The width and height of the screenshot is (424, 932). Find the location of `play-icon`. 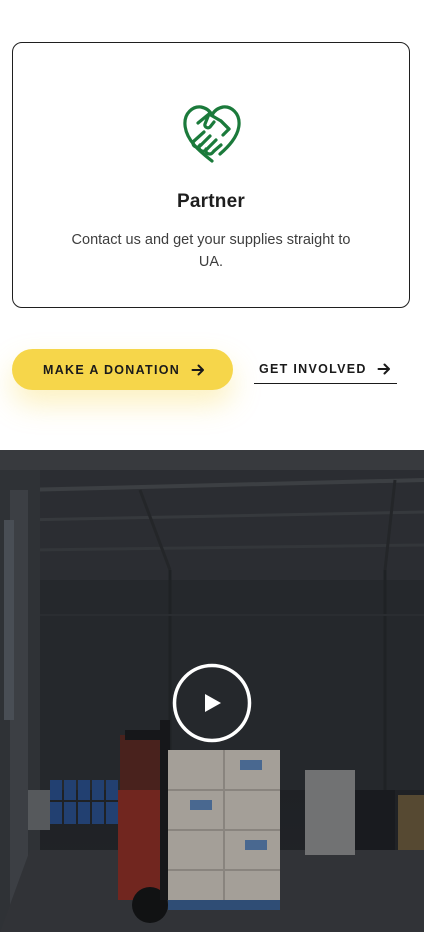

play-icon is located at coordinates (212, 703).